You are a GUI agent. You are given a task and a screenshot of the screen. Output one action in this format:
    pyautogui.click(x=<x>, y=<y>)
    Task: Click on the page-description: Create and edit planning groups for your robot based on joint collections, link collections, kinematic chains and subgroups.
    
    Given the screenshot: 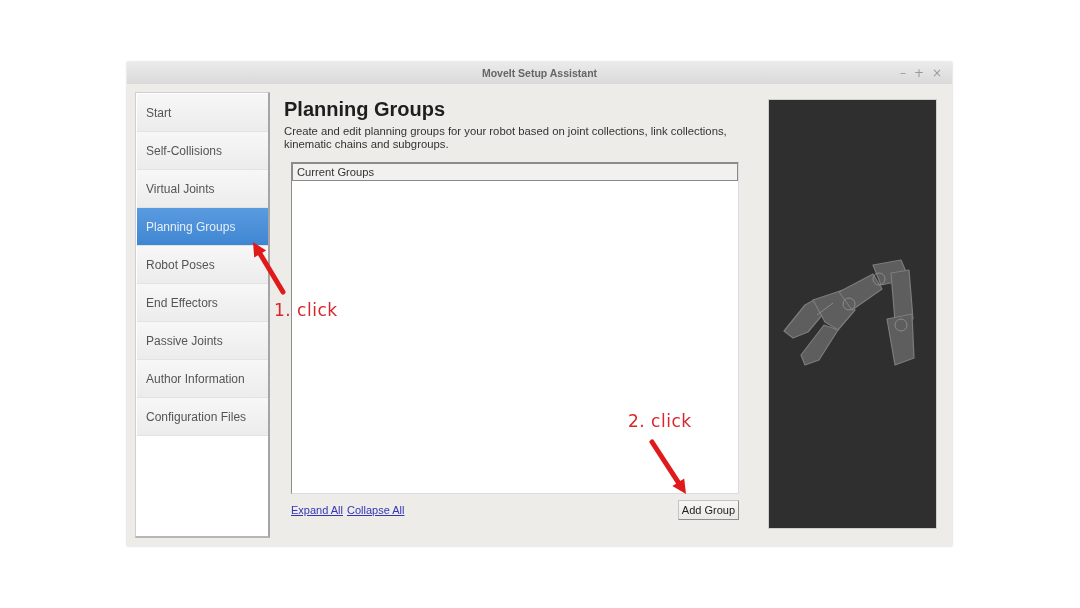 What is the action you would take?
    pyautogui.click(x=506, y=137)
    